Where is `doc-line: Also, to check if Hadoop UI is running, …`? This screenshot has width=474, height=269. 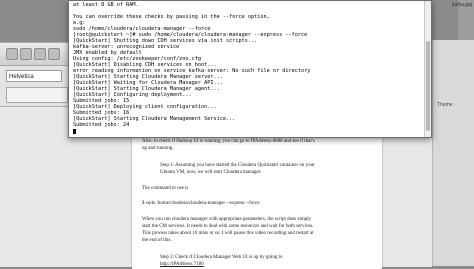 doc-line: Also, to check if Hadoop UI is running, … is located at coordinates (228, 141).